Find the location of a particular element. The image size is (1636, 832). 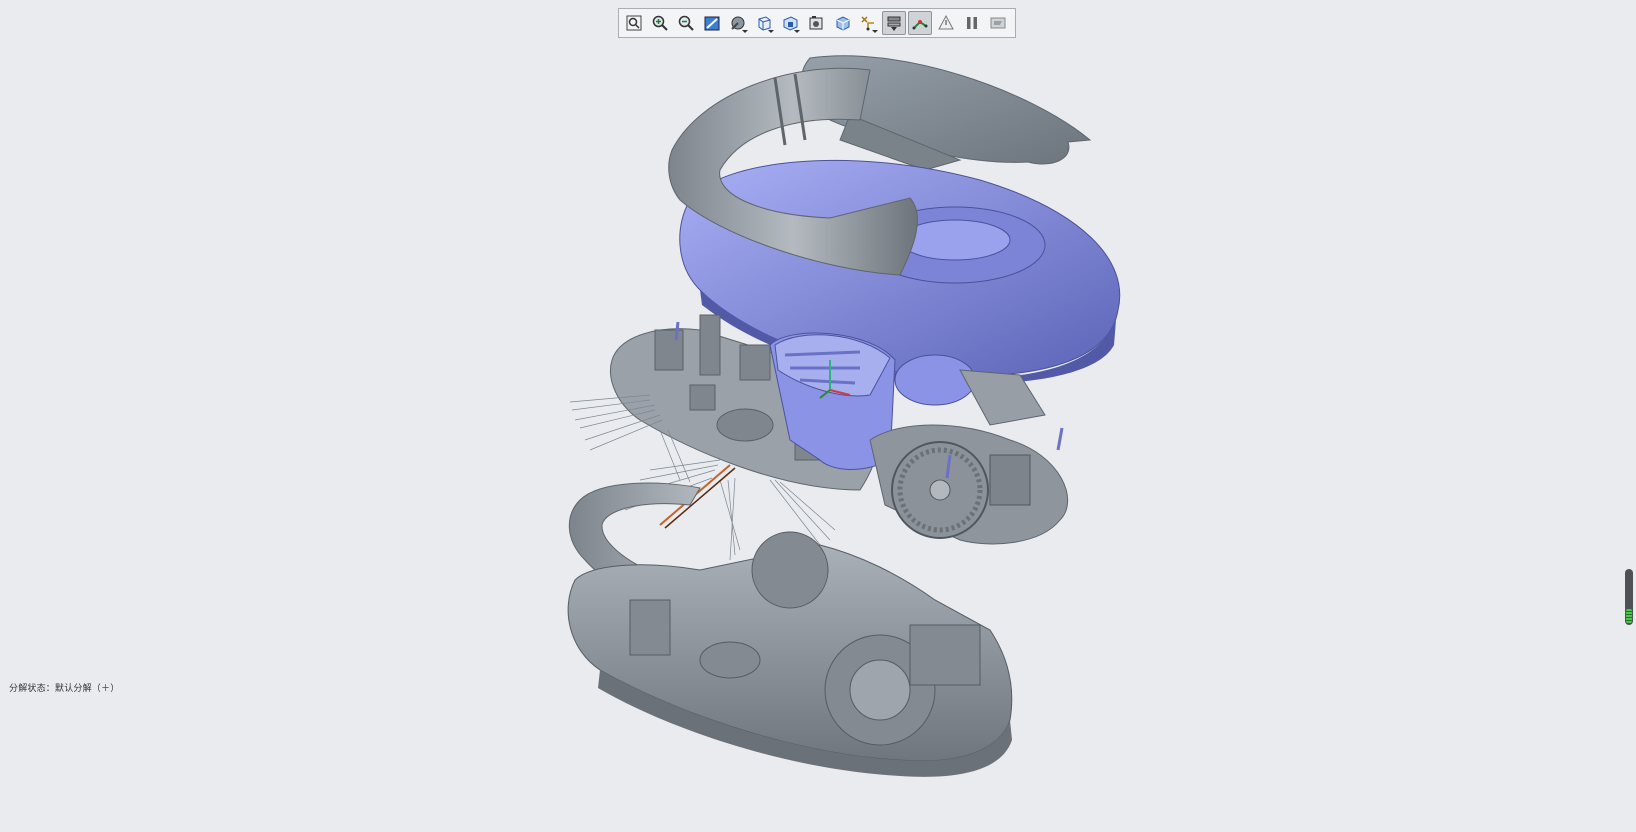

graphics-toolbar is located at coordinates (817, 23).